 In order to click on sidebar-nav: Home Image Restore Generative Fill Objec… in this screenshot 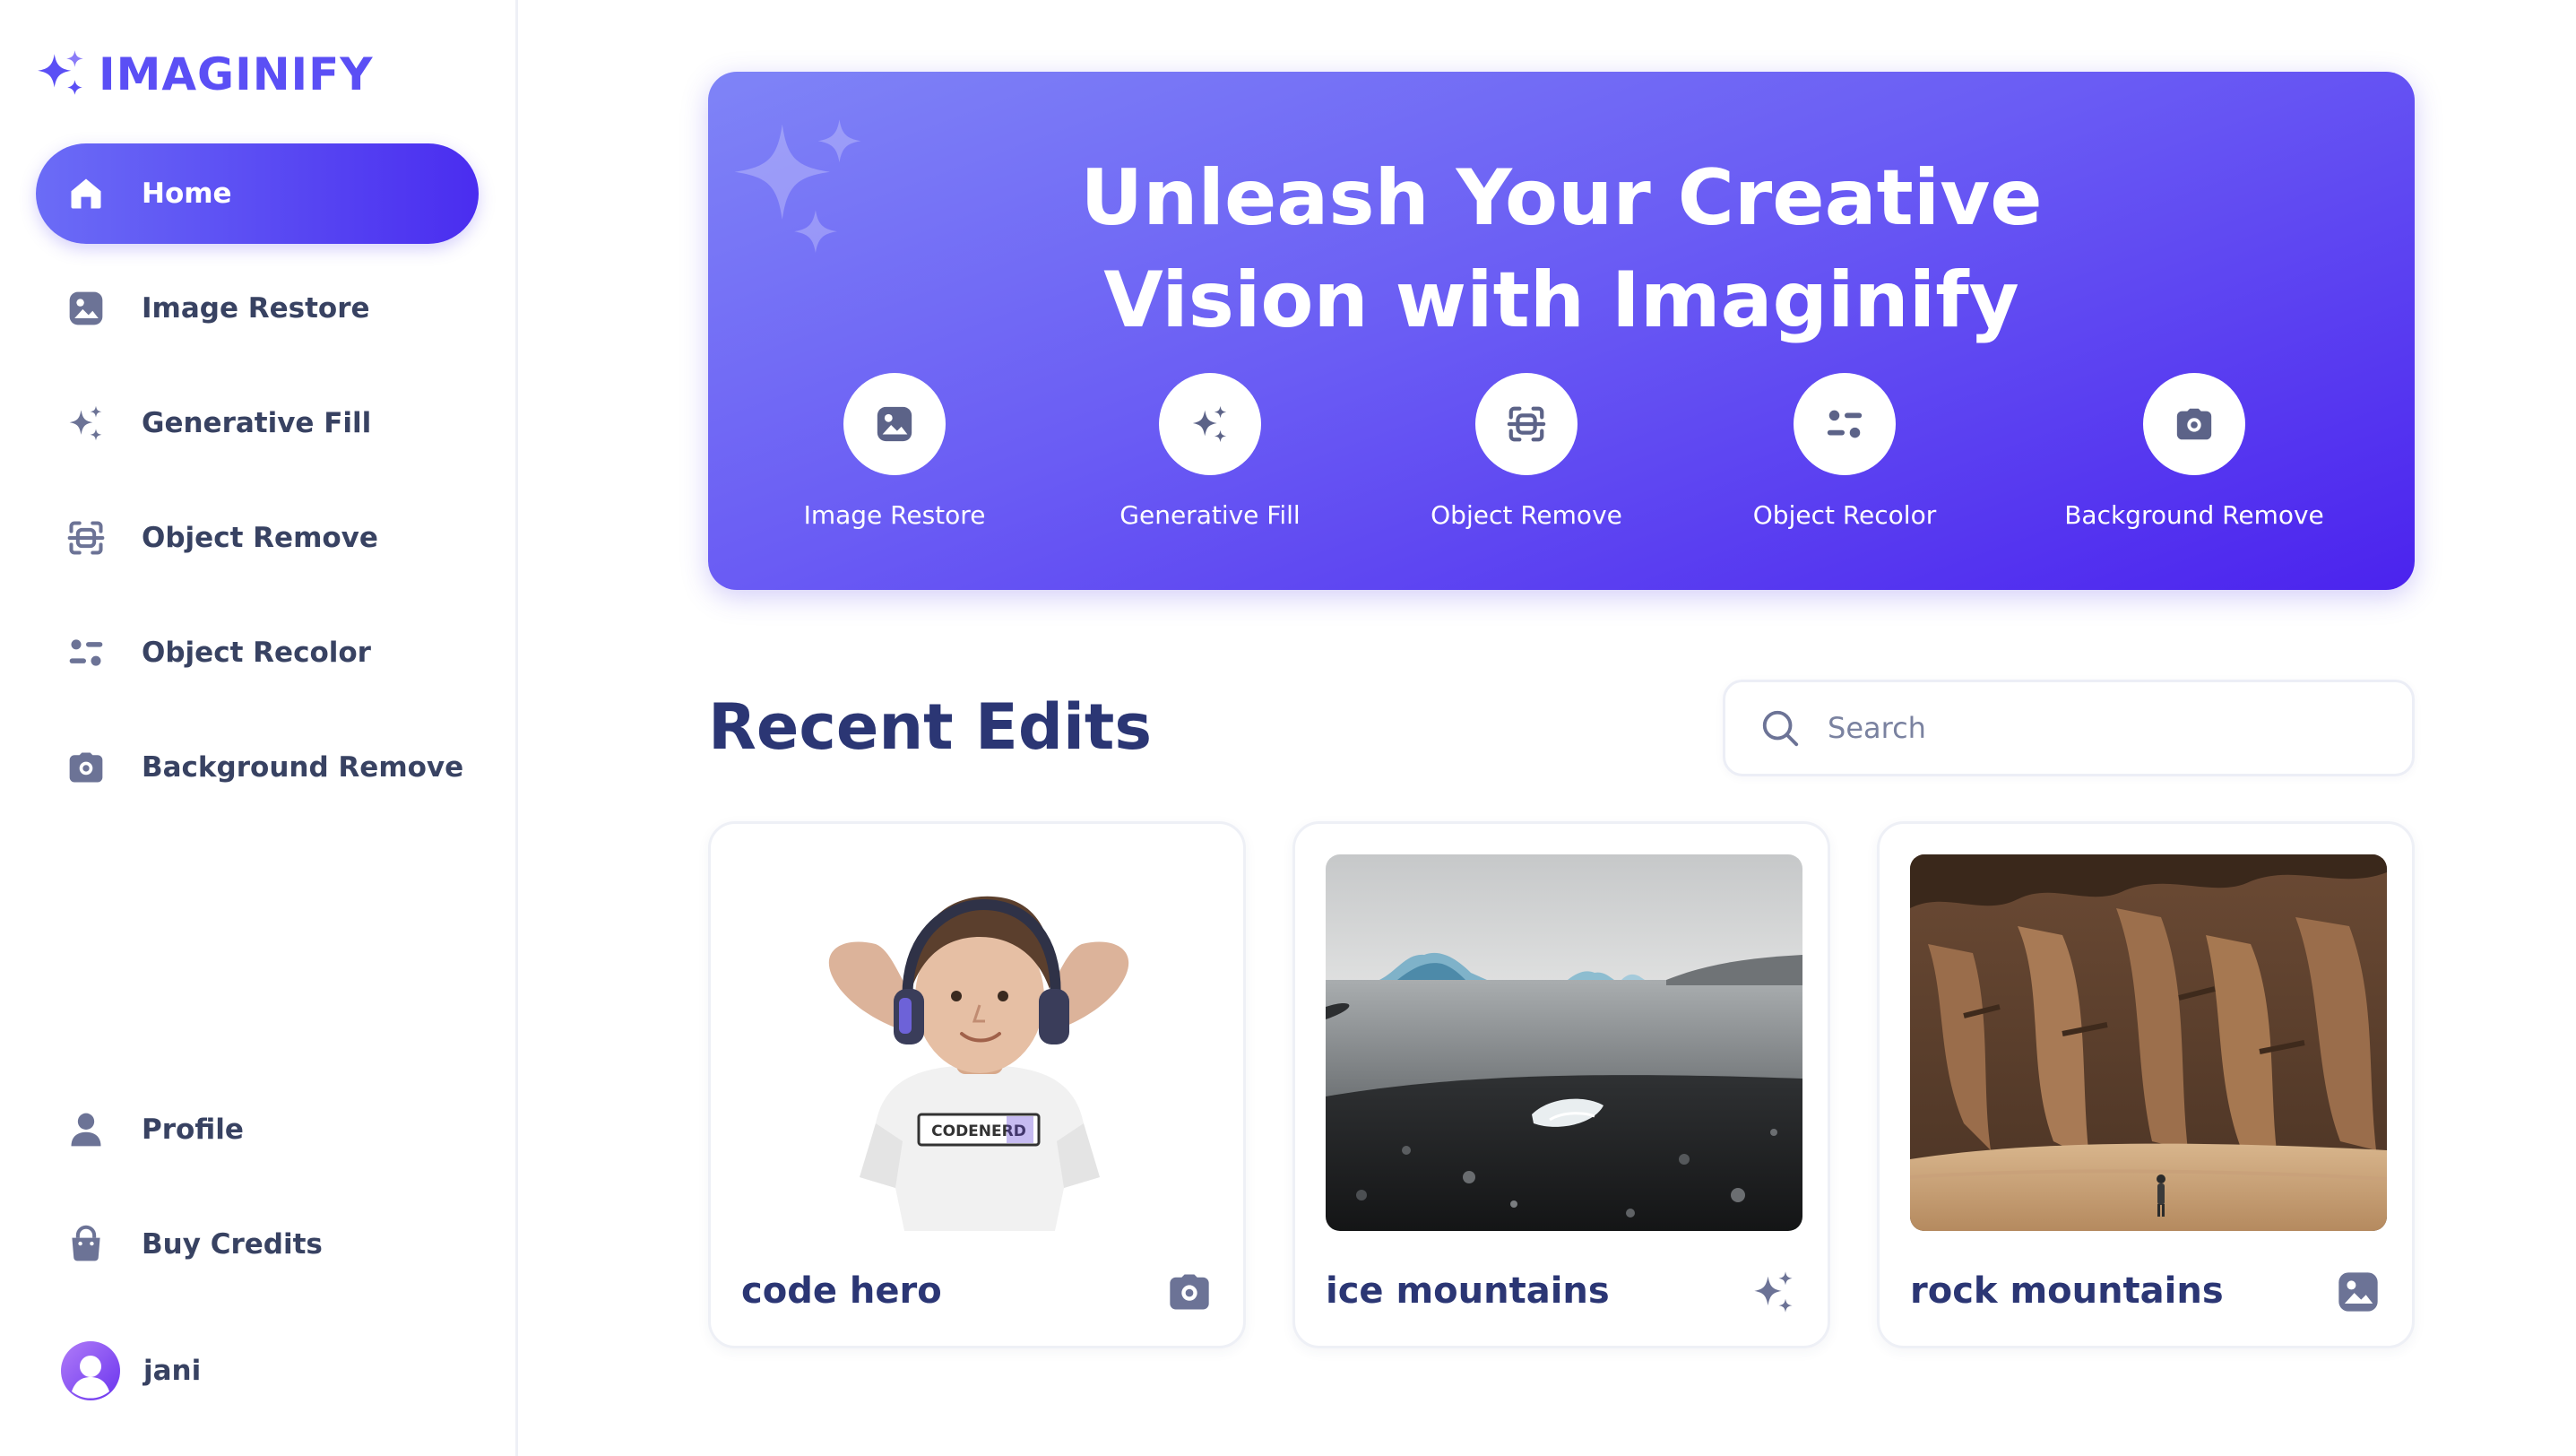, I will do `click(257, 487)`.